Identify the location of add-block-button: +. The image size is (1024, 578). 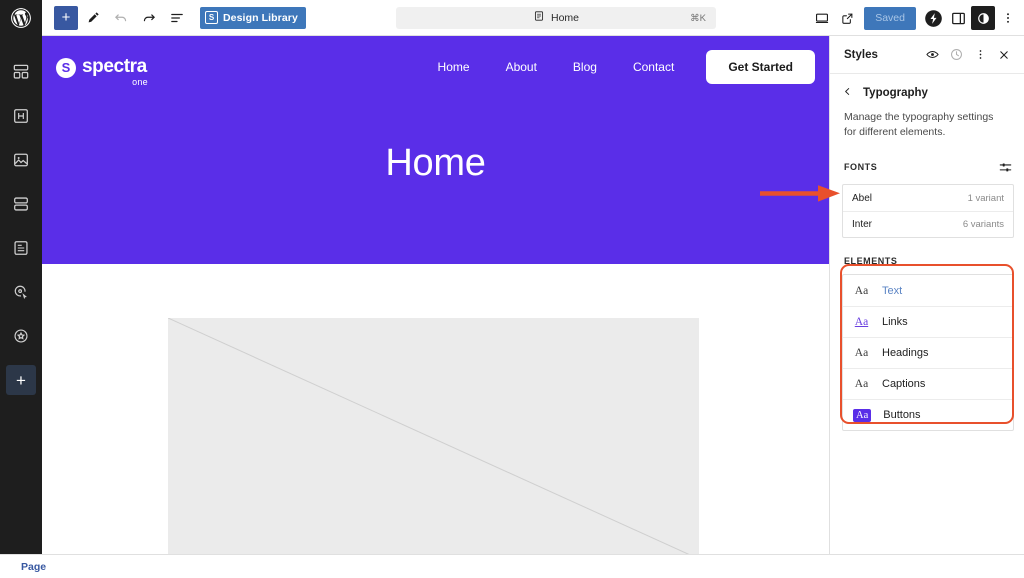
(66, 17).